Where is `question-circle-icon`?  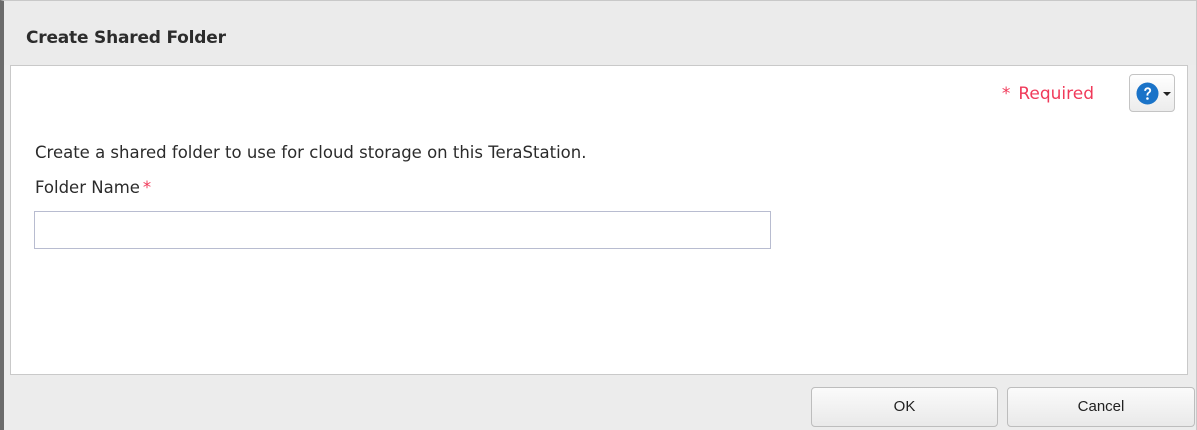
question-circle-icon is located at coordinates (1147, 93).